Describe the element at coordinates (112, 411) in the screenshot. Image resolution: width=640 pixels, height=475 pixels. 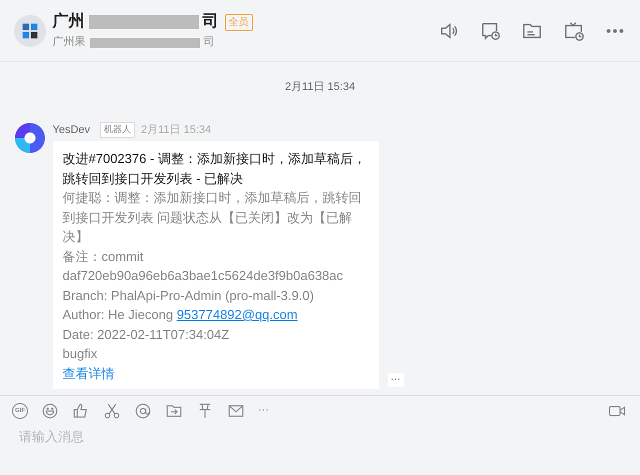
I see `scissors-icon` at that location.